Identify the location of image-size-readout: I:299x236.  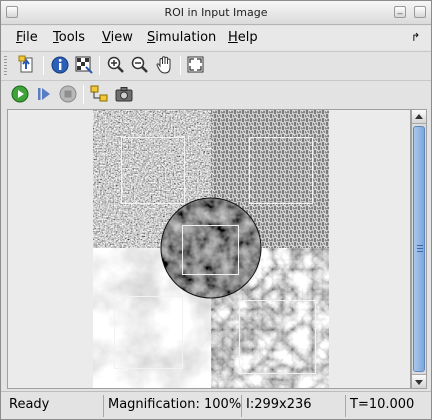
(293, 406).